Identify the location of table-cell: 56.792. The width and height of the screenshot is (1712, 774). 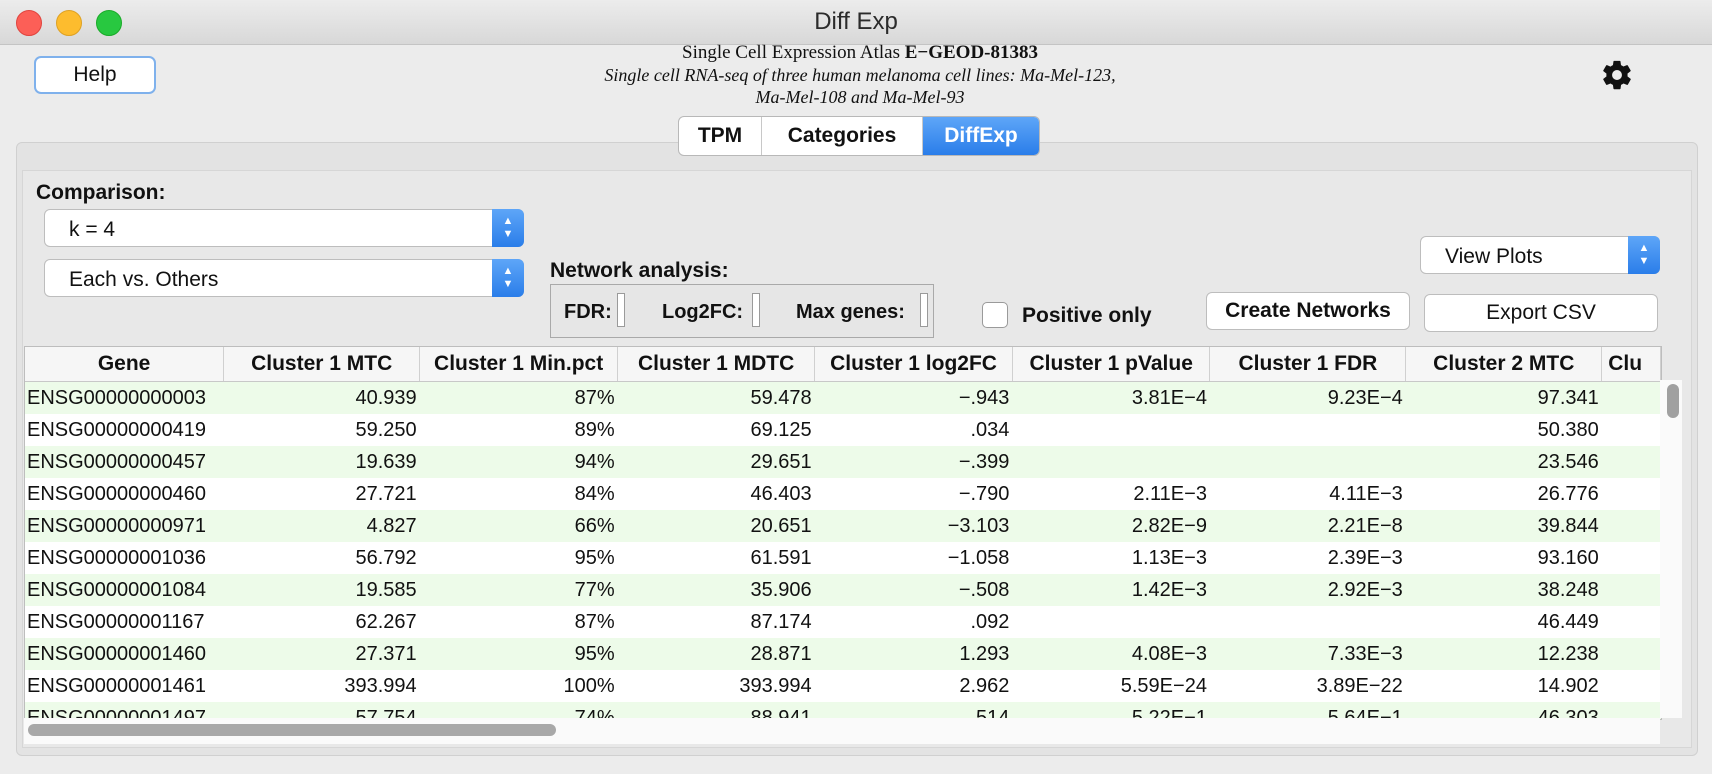
(321, 558).